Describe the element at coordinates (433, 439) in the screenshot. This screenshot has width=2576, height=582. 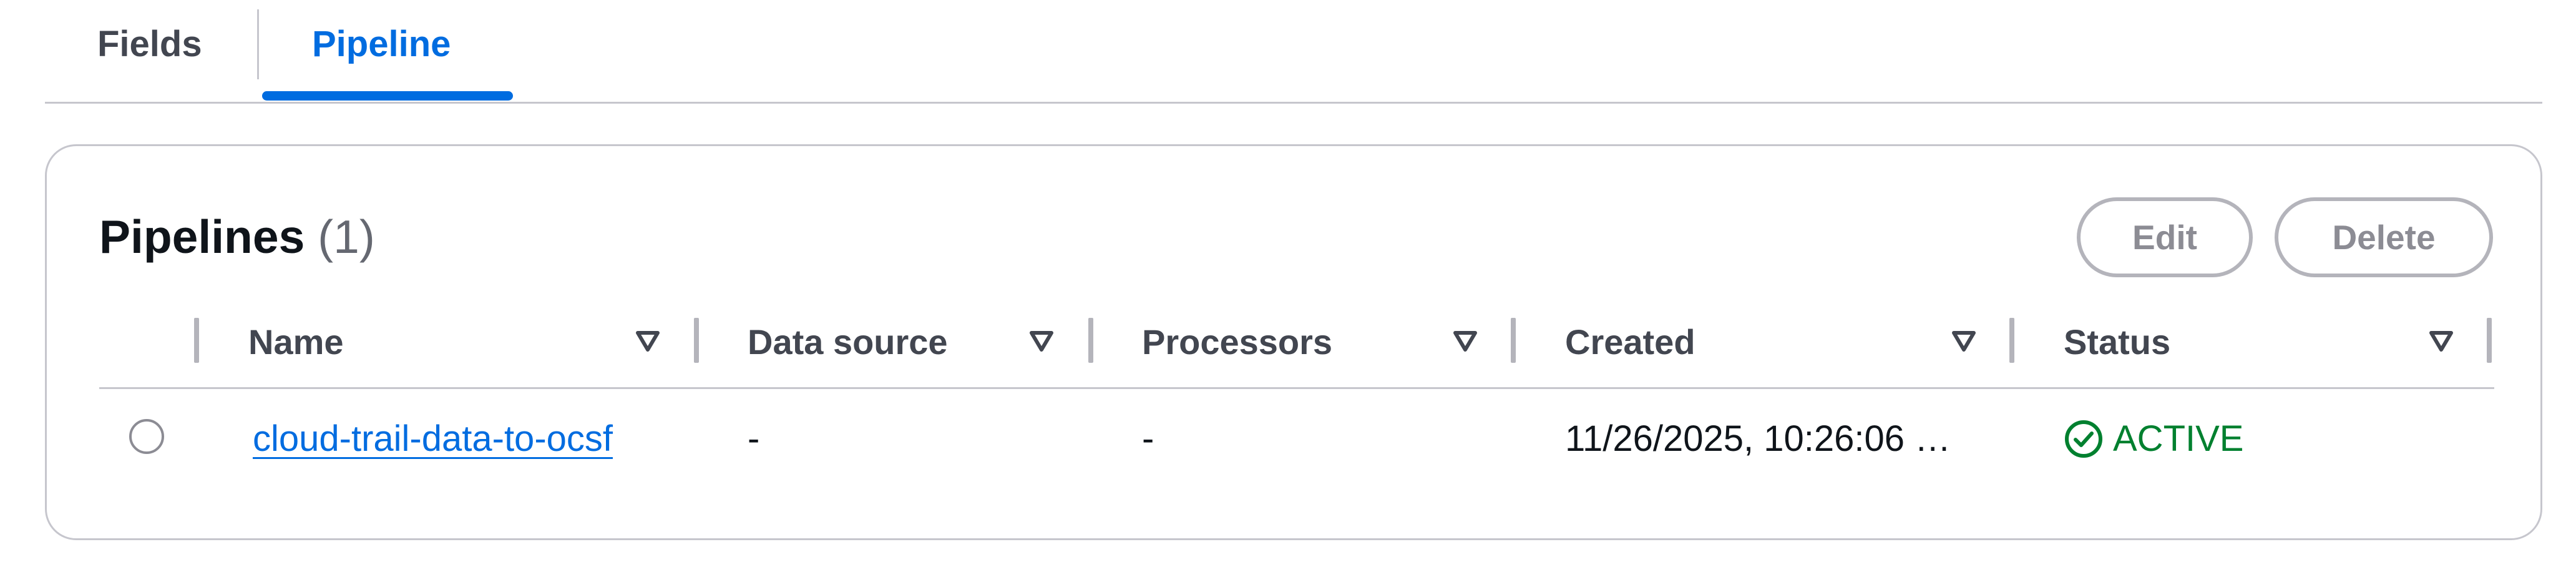
I see `pipeline-name-link: cloud-trail-data-to-ocsf` at that location.